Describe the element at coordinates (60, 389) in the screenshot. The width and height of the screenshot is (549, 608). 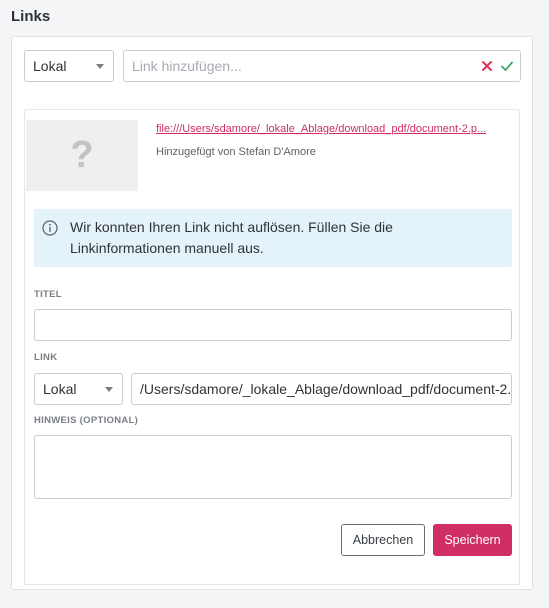
I see `link-form-type-value: Lokal` at that location.